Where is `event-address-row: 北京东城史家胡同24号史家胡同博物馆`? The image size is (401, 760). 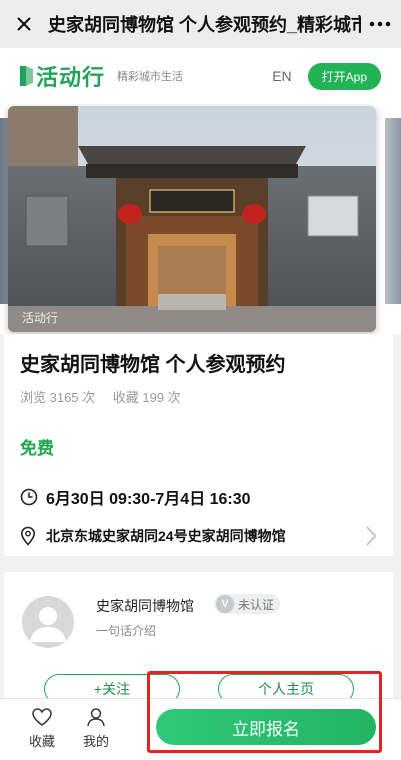 event-address-row: 北京东城史家胡同24号史家胡同博物馆 is located at coordinates (198, 536).